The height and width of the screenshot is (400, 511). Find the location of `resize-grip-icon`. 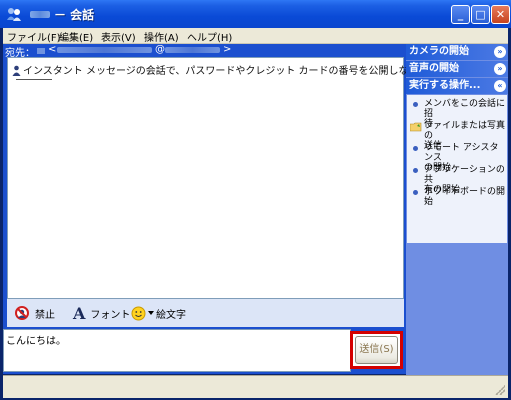

resize-grip-icon is located at coordinates (500, 390).